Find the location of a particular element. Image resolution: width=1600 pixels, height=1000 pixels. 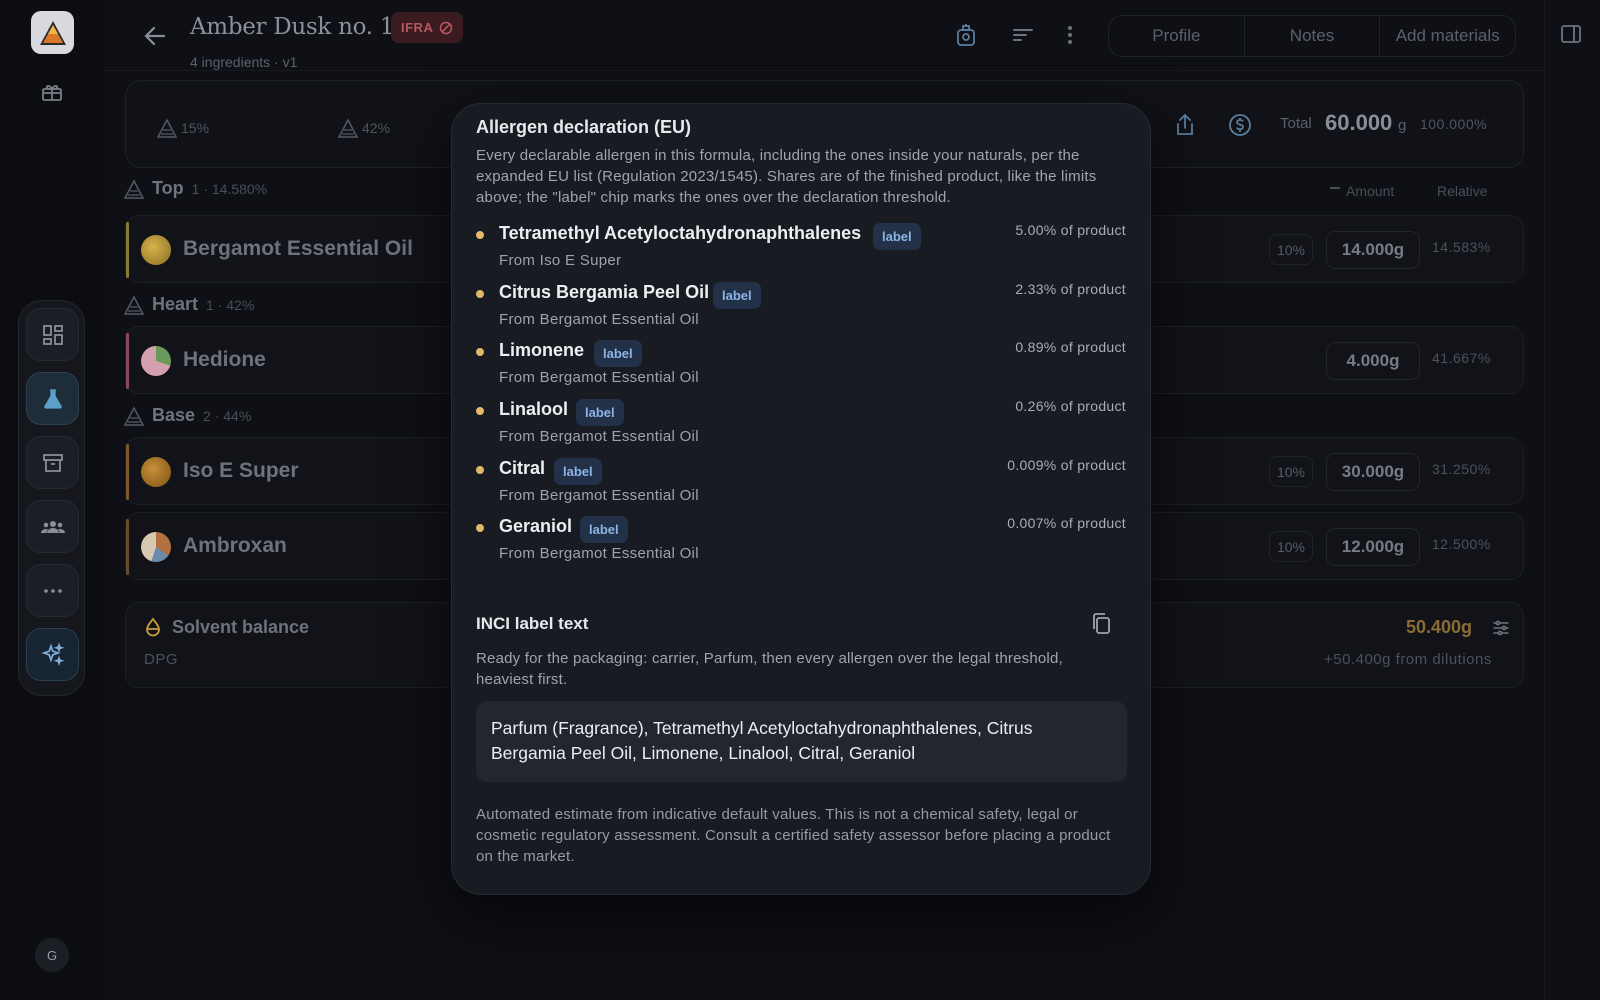

relative-value: 41.667% is located at coordinates (1461, 358).